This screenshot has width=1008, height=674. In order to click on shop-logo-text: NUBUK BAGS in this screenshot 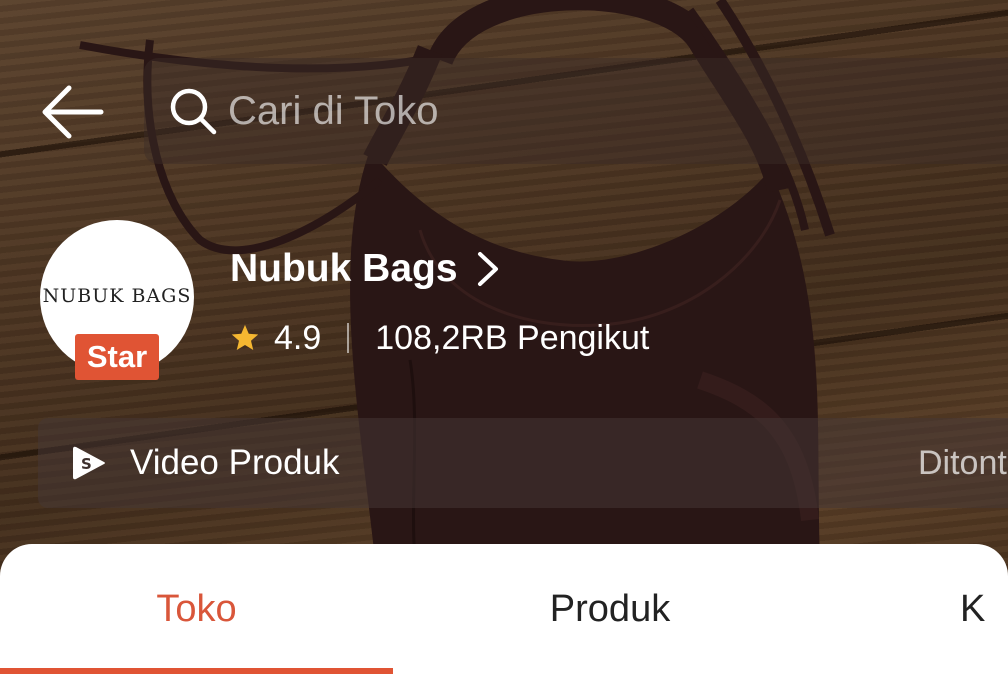, I will do `click(117, 296)`.